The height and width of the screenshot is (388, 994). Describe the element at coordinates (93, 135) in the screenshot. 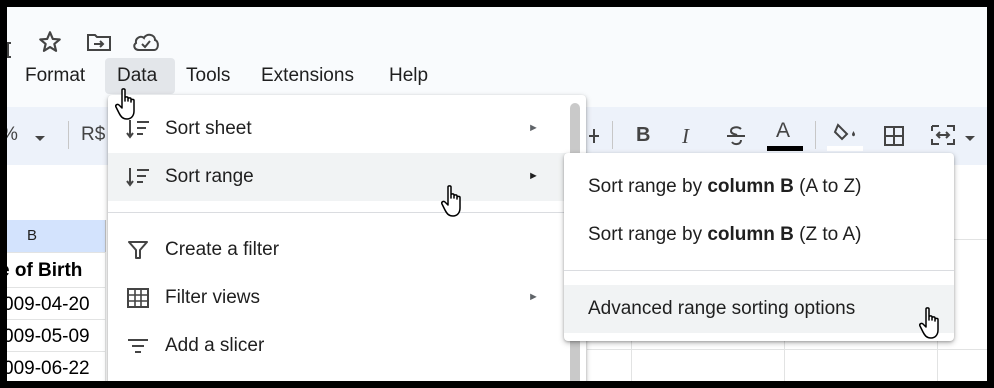

I see `format-currency-button: R$` at that location.